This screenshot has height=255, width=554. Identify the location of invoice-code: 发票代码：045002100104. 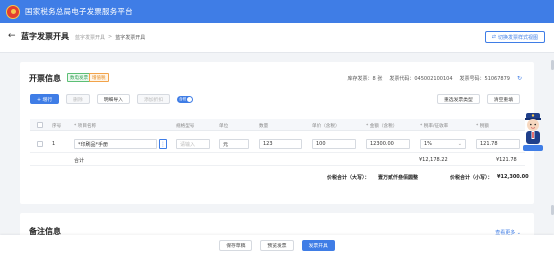
(421, 79).